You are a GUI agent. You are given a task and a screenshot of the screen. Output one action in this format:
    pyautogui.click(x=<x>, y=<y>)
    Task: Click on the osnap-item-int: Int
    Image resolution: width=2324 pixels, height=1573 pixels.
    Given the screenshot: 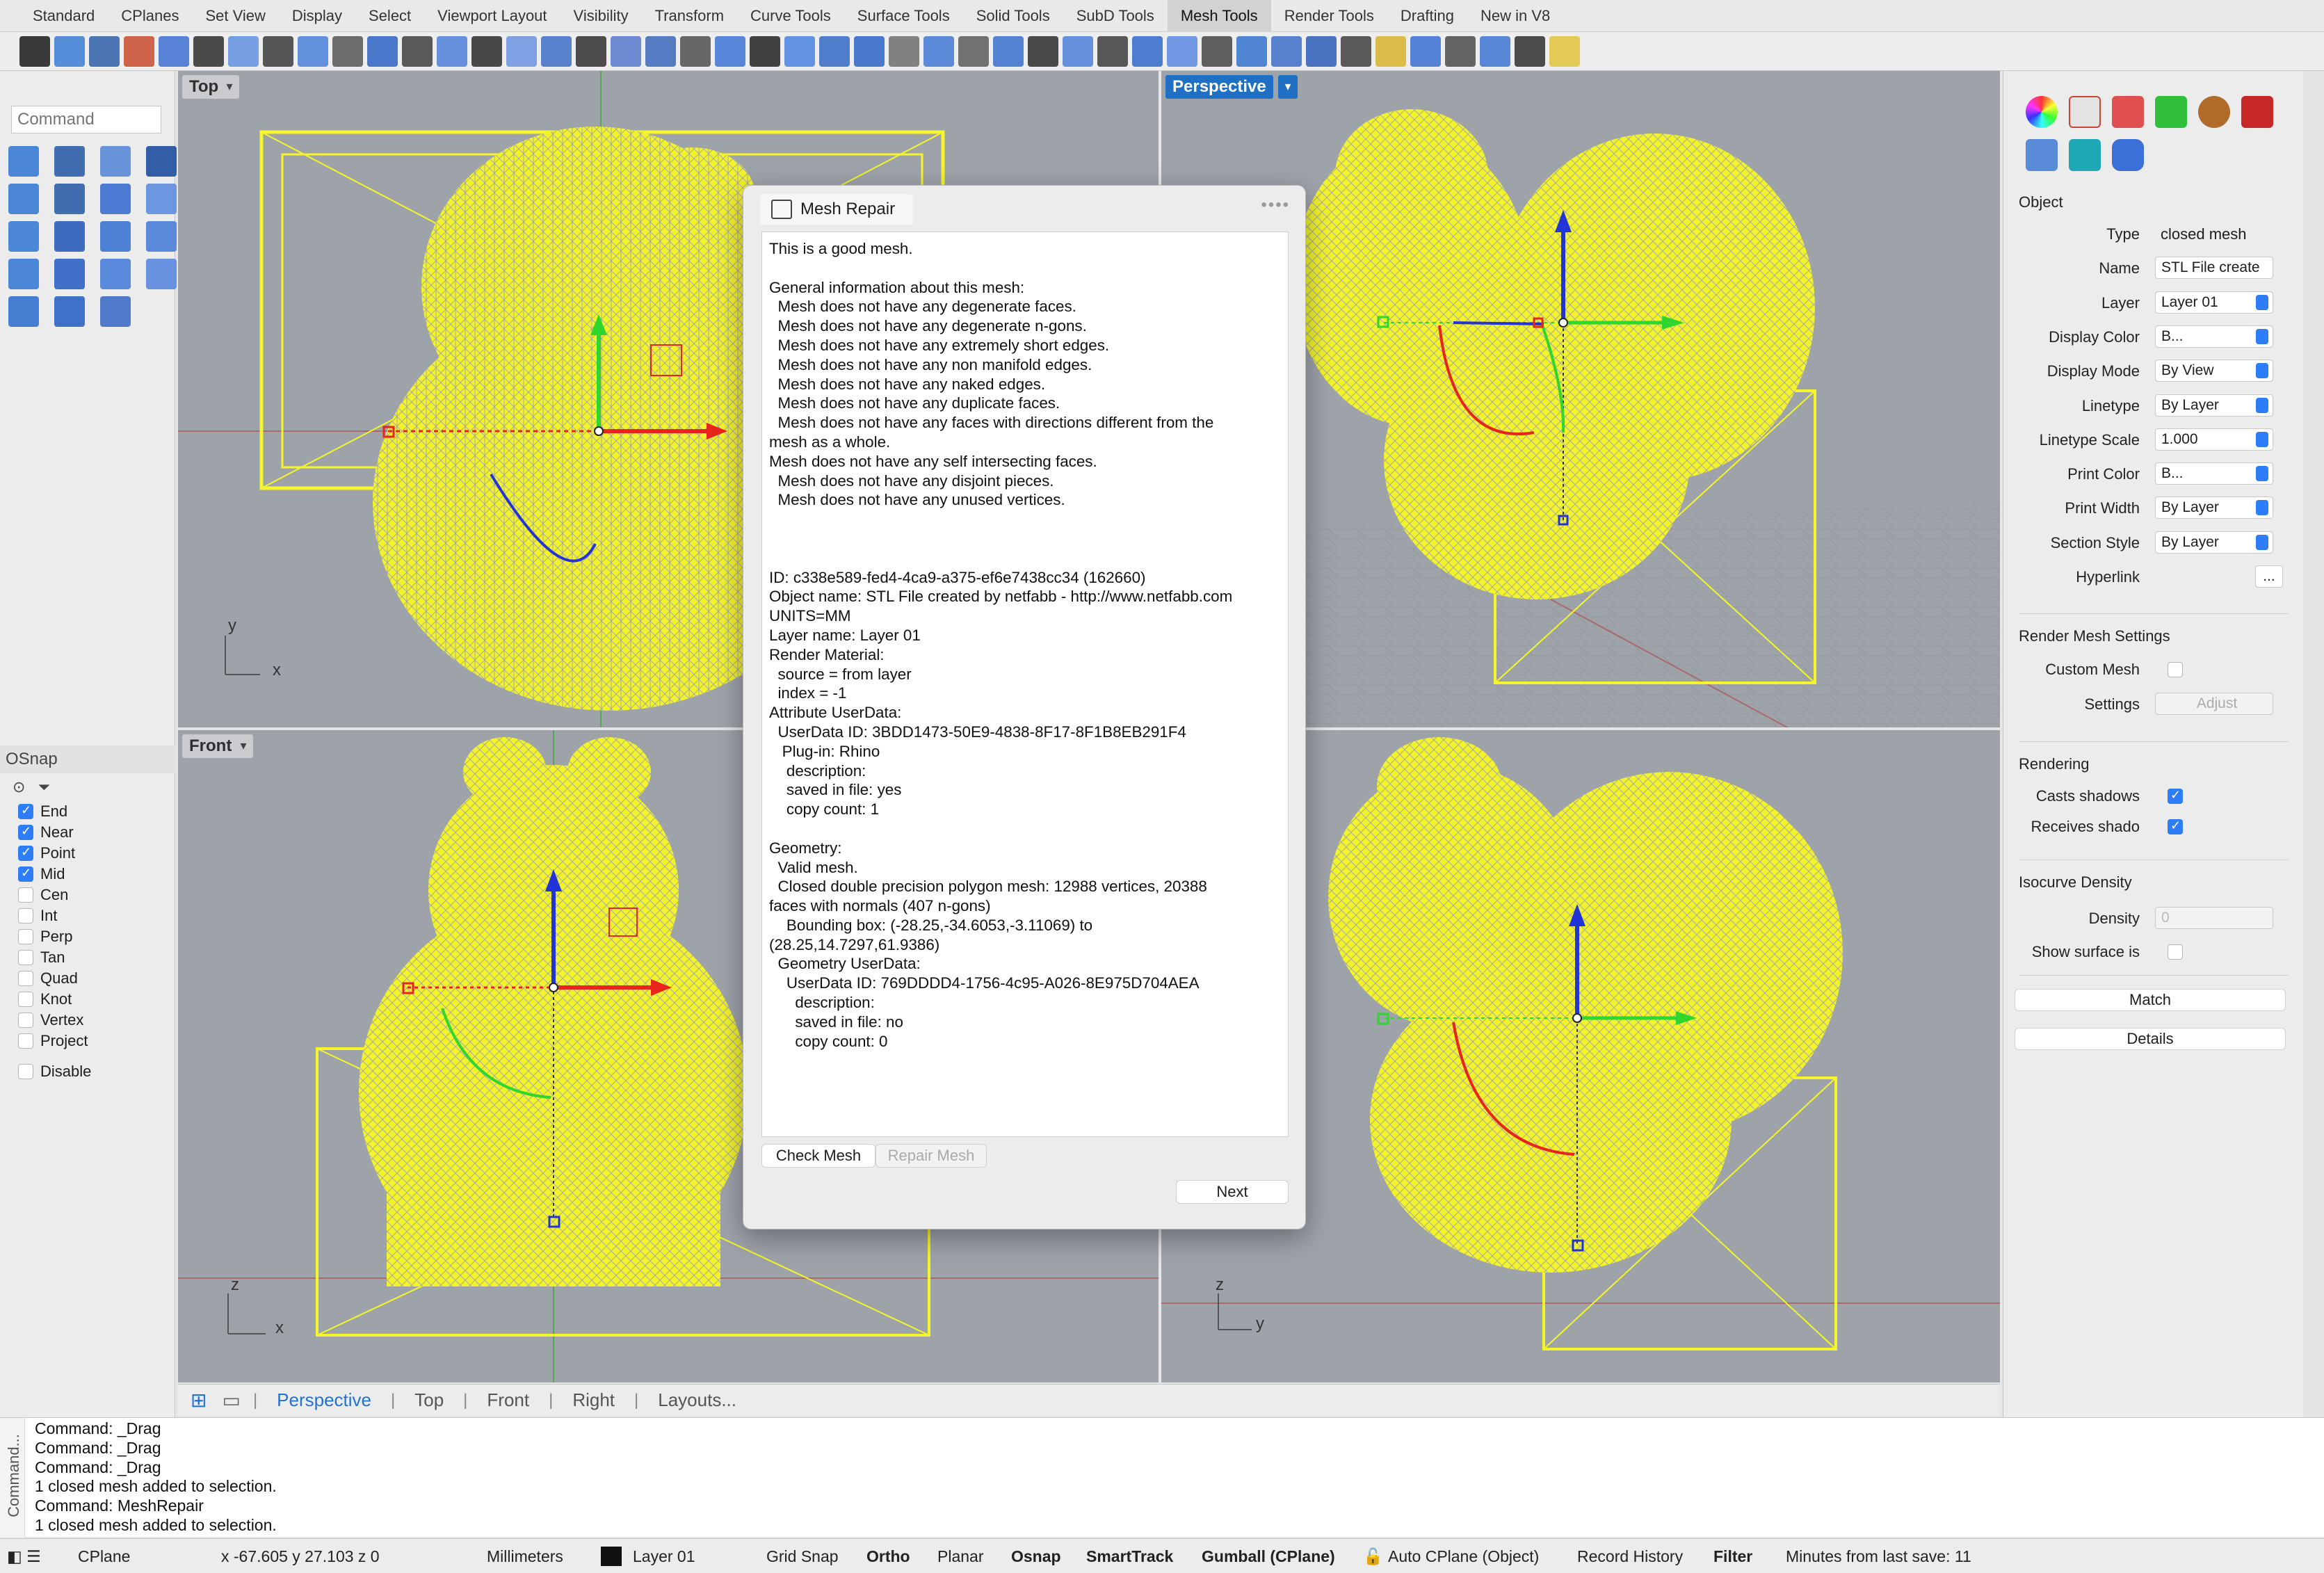 What is the action you would take?
    pyautogui.click(x=88, y=915)
    